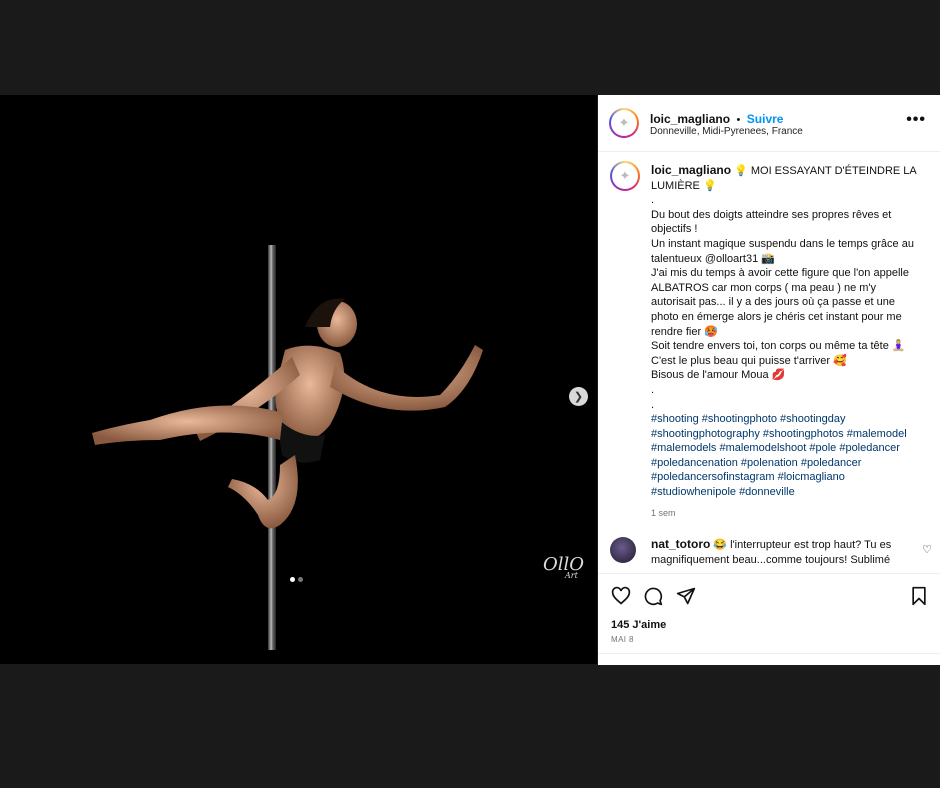 The height and width of the screenshot is (788, 940). What do you see at coordinates (292, 579) in the screenshot?
I see `carousel-dot-active` at bounding box center [292, 579].